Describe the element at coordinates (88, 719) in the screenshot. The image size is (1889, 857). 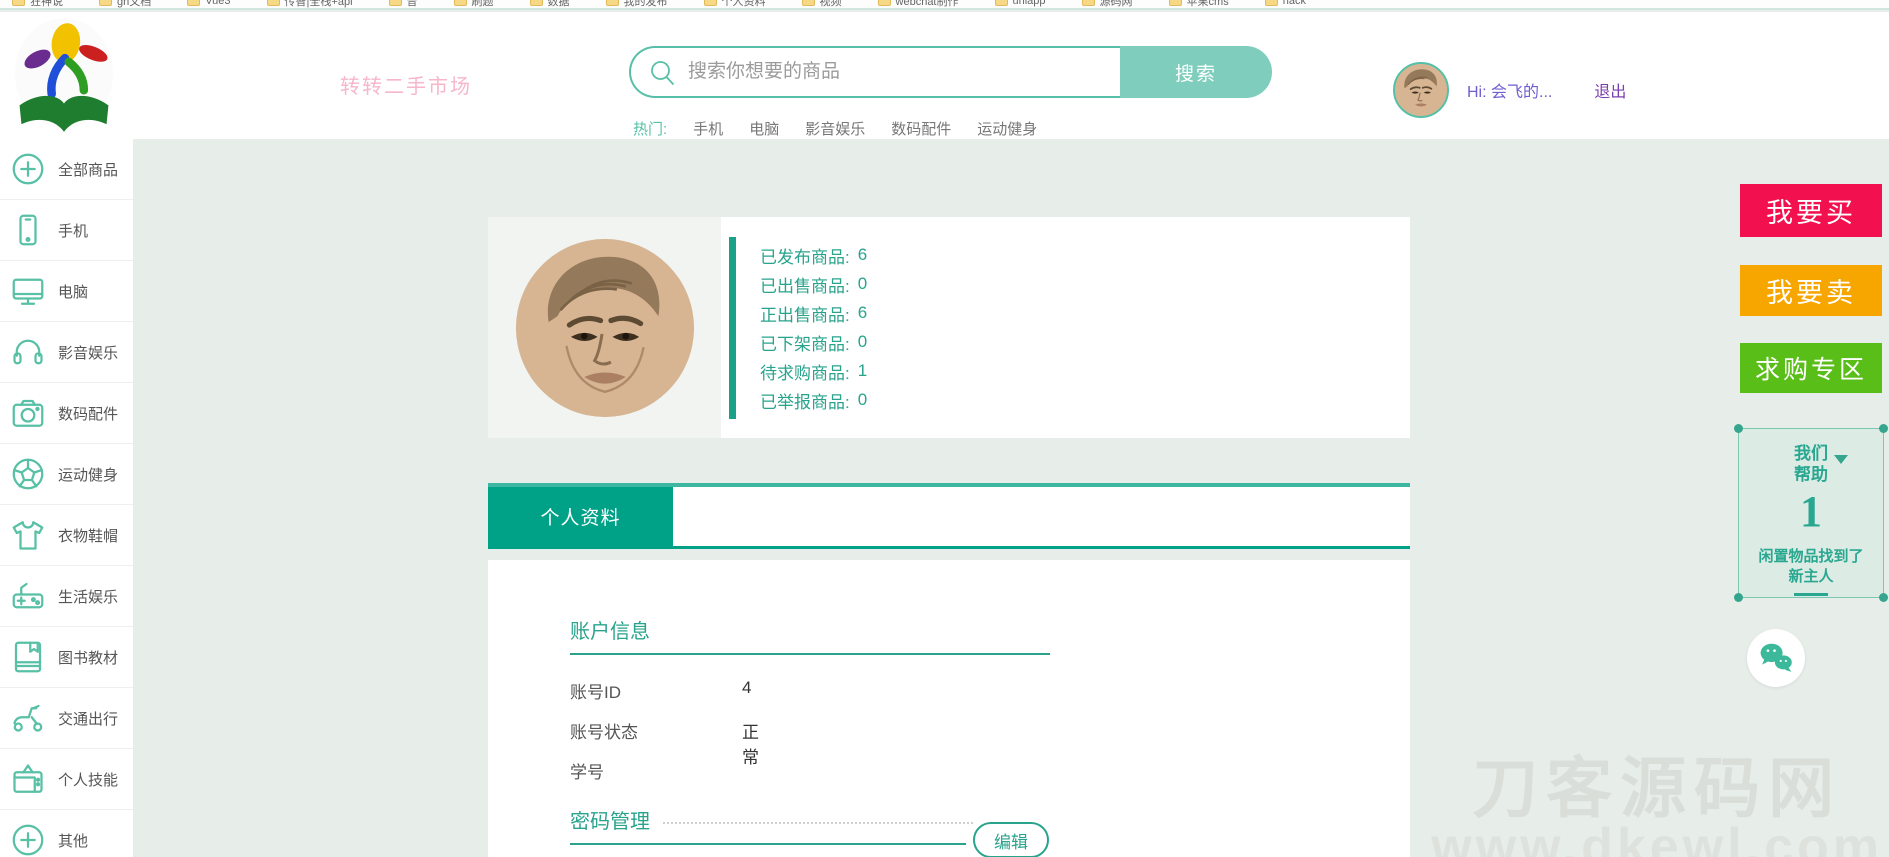
I see `sidebar-item-label: 交通出行` at that location.